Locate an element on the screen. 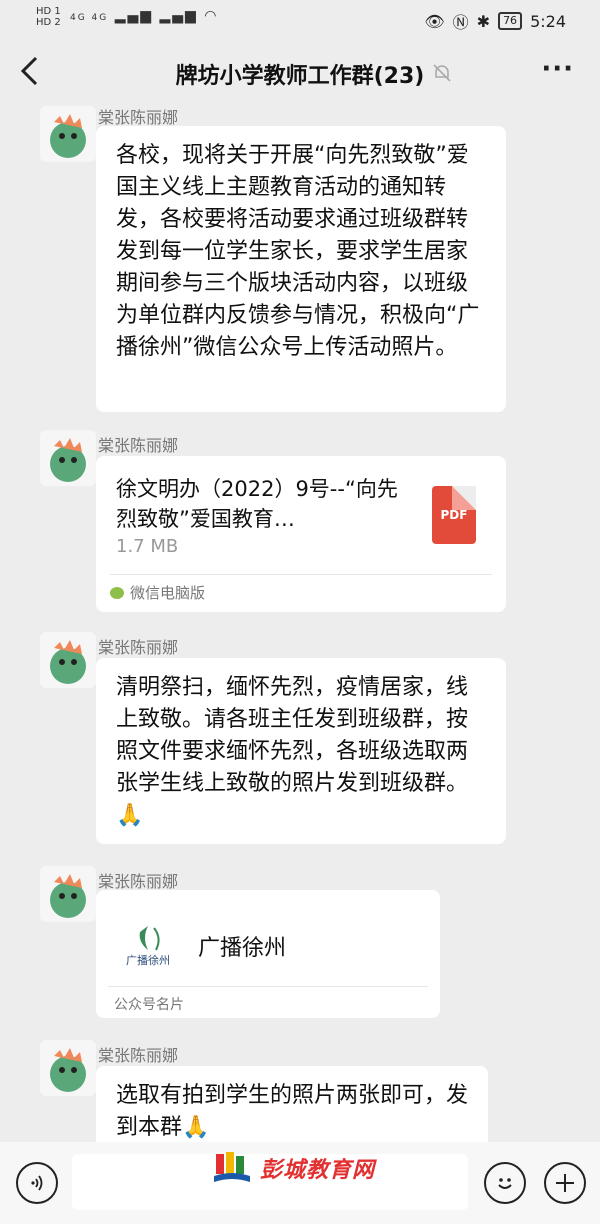  wechat-icon is located at coordinates (117, 592).